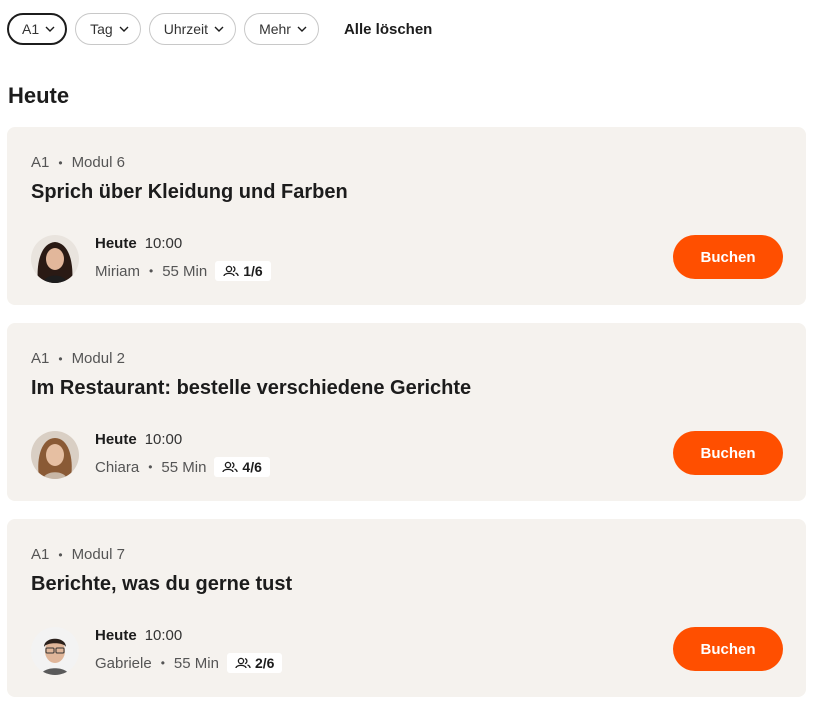 The image size is (814, 708). I want to click on seats-badge: 2/6, so click(254, 663).